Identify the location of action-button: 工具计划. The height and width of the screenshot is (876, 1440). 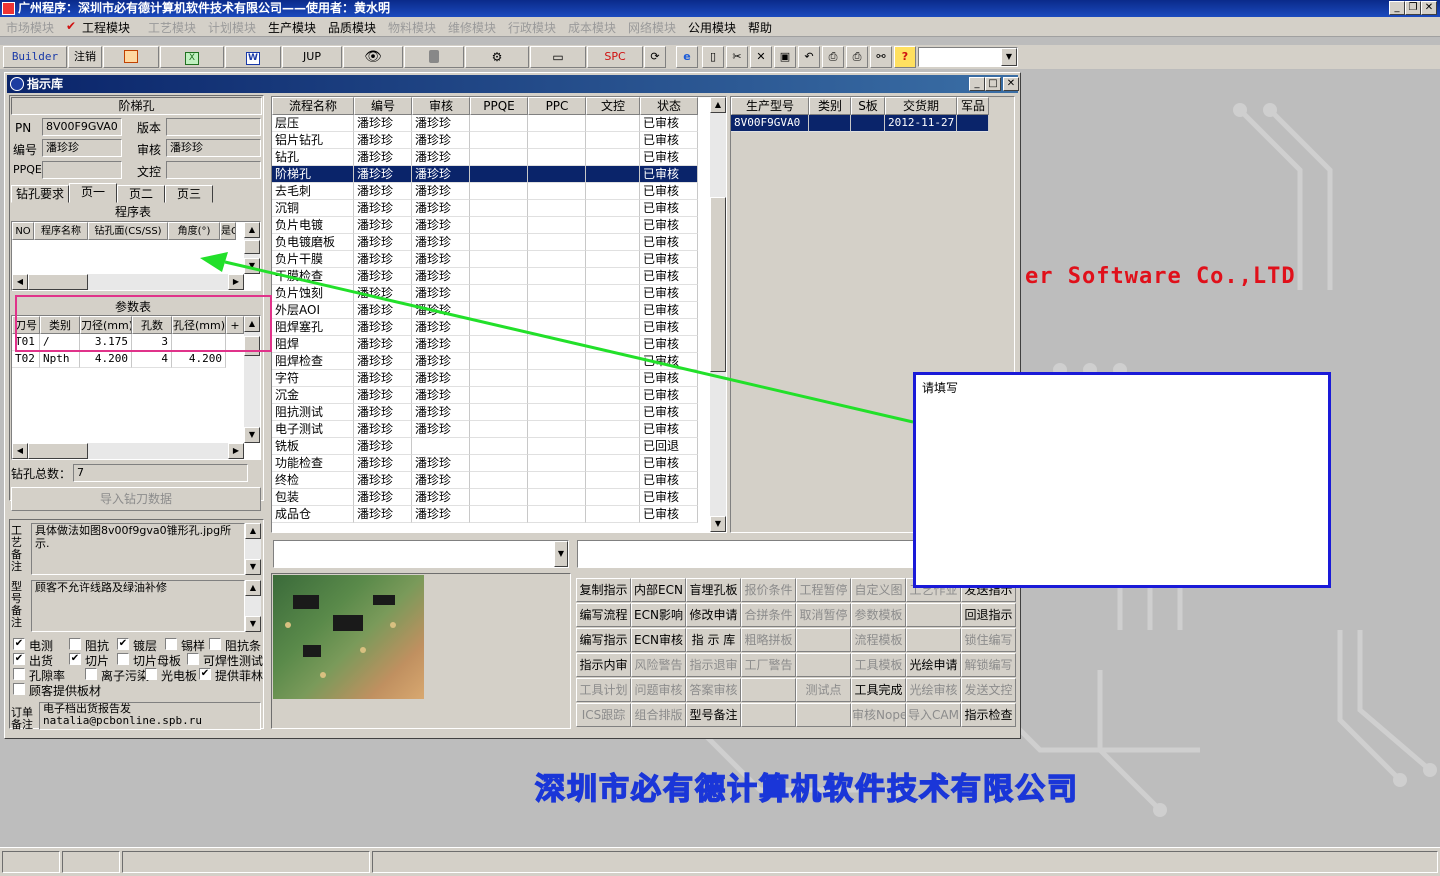
(603, 690).